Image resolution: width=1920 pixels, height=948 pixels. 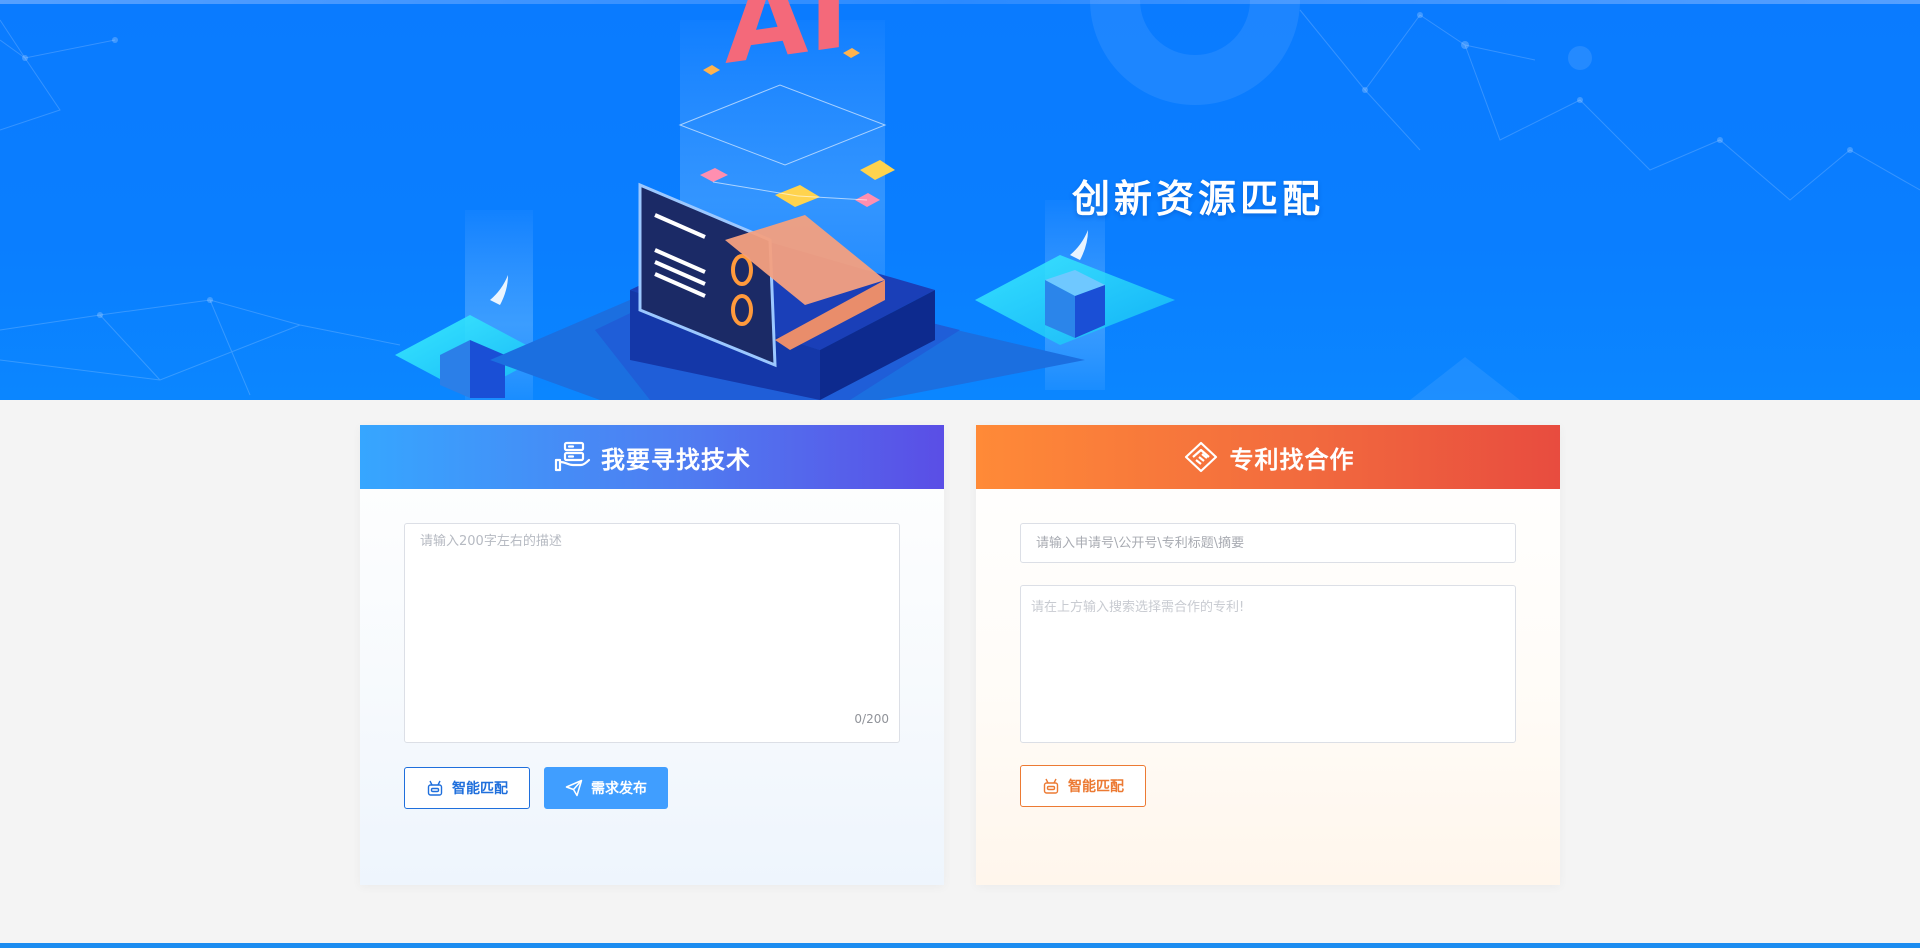 I want to click on find-technology-header: 我要寻找技术, so click(x=652, y=457).